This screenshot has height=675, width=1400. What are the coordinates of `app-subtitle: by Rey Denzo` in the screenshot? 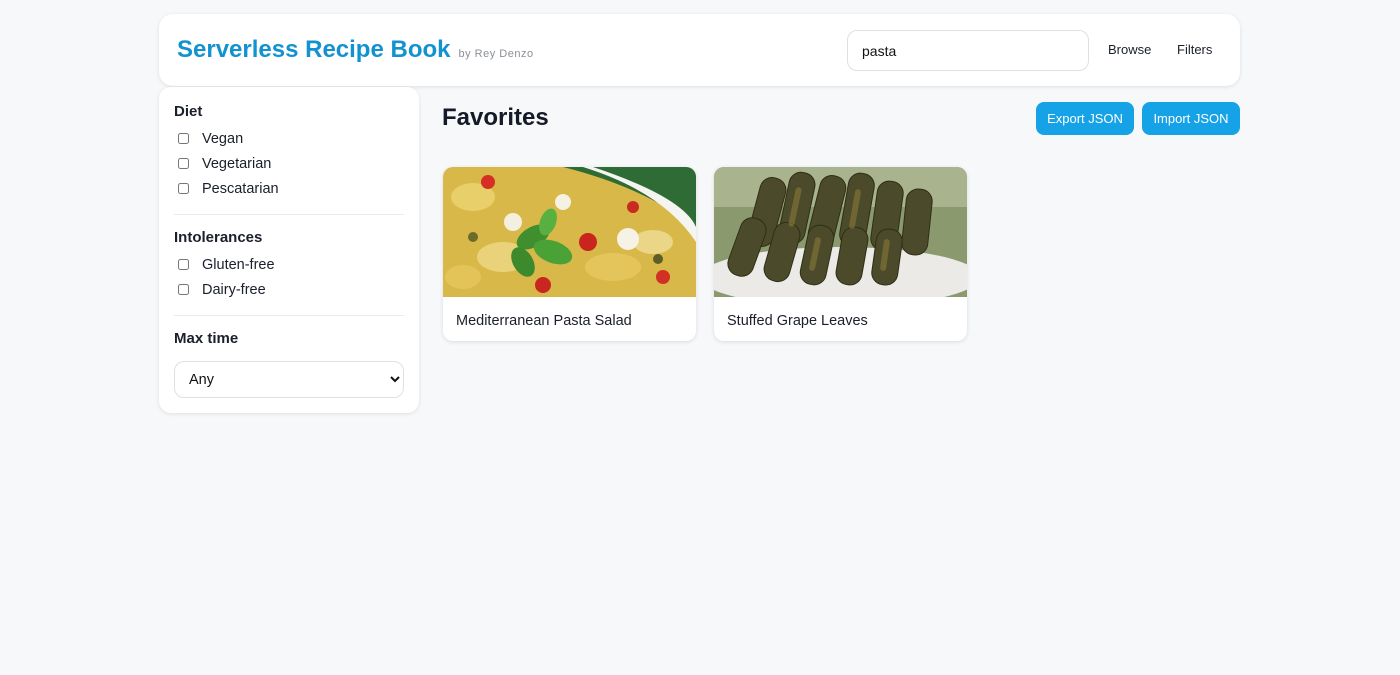 It's located at (496, 54).